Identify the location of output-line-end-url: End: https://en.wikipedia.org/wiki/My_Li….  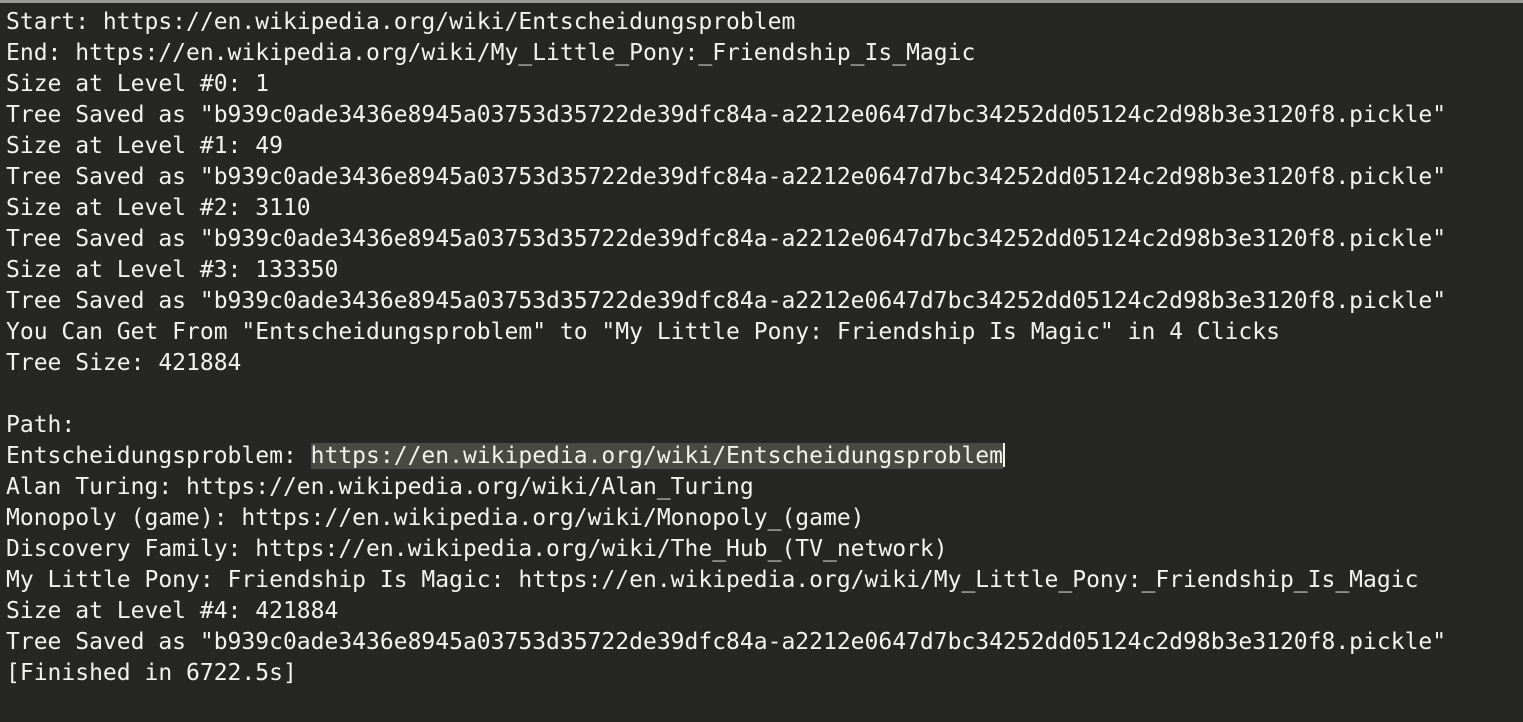
(491, 53).